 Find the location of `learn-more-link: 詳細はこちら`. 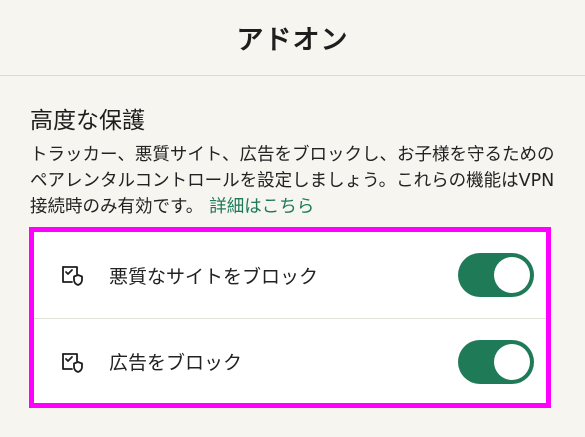

learn-more-link: 詳細はこちら is located at coordinates (261, 207).